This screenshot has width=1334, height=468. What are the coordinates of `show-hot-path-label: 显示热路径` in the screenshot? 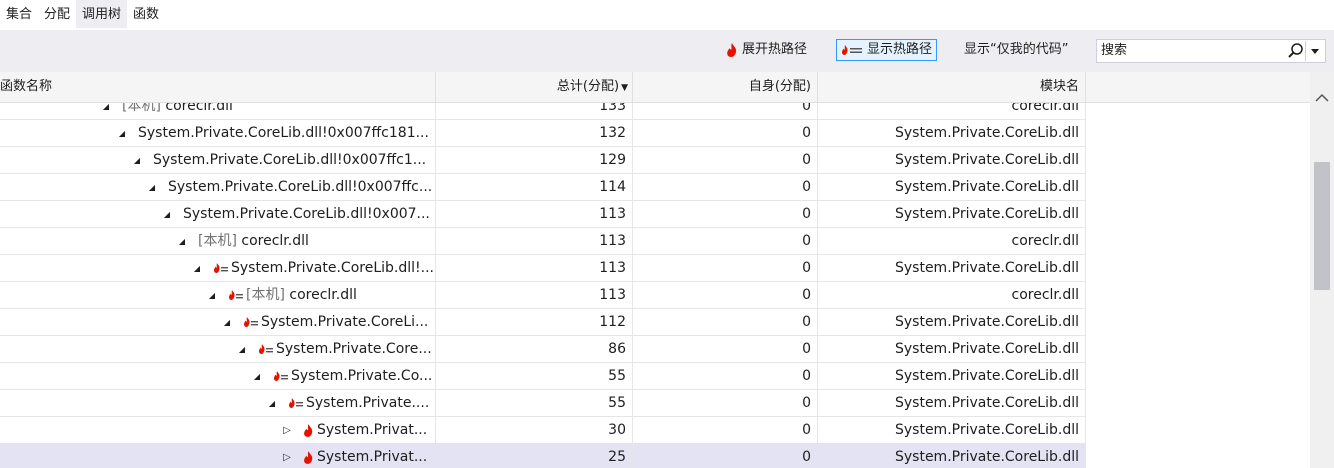 It's located at (900, 49).